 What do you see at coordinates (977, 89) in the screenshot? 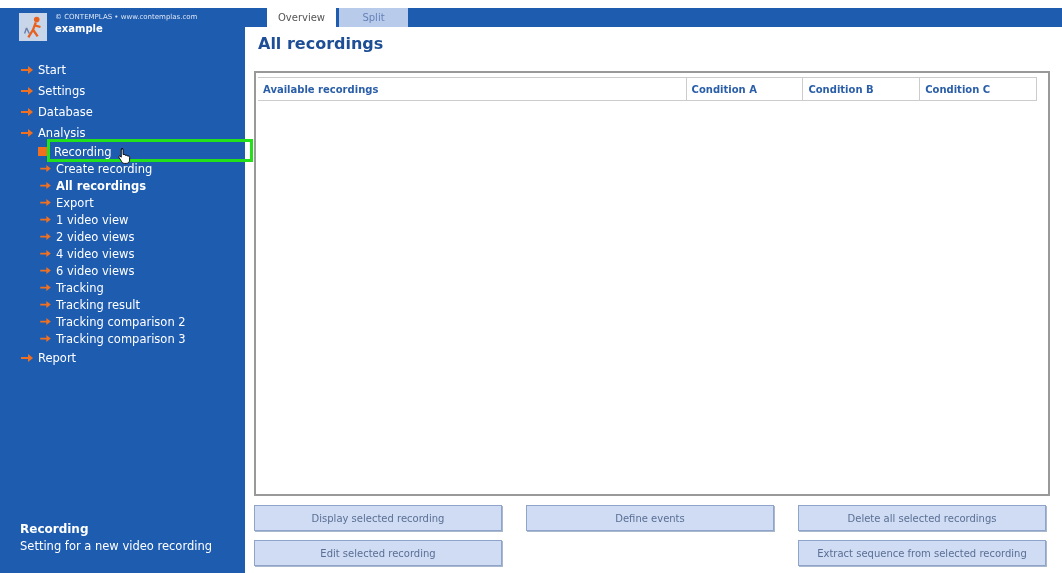
I see `column-header: Condition C` at bounding box center [977, 89].